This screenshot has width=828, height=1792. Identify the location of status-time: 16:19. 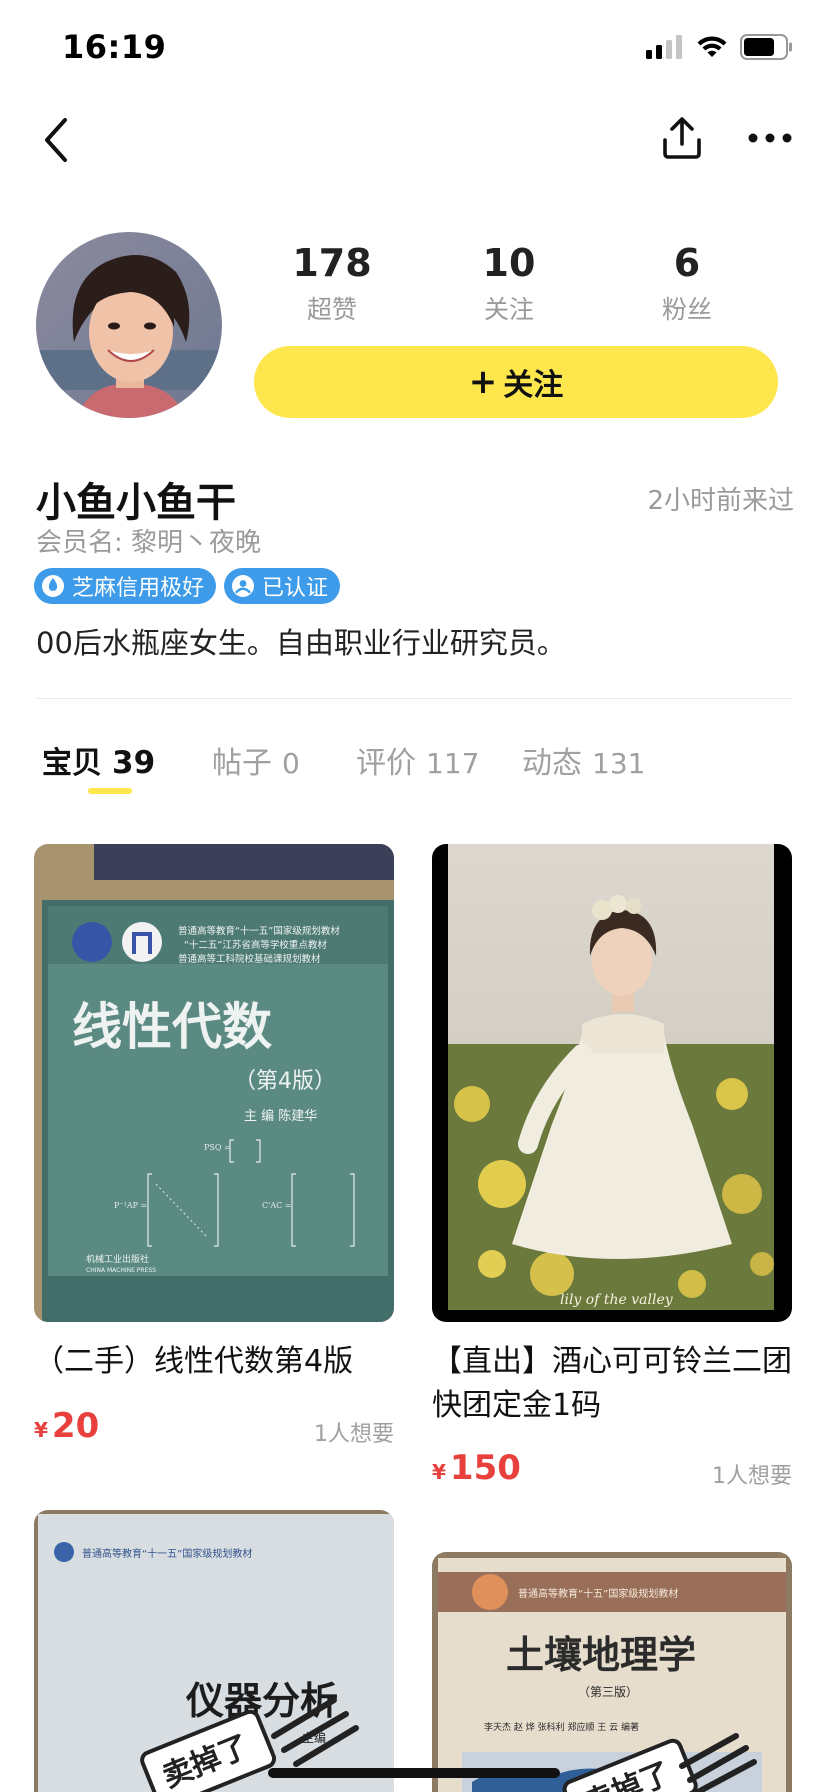
(114, 47).